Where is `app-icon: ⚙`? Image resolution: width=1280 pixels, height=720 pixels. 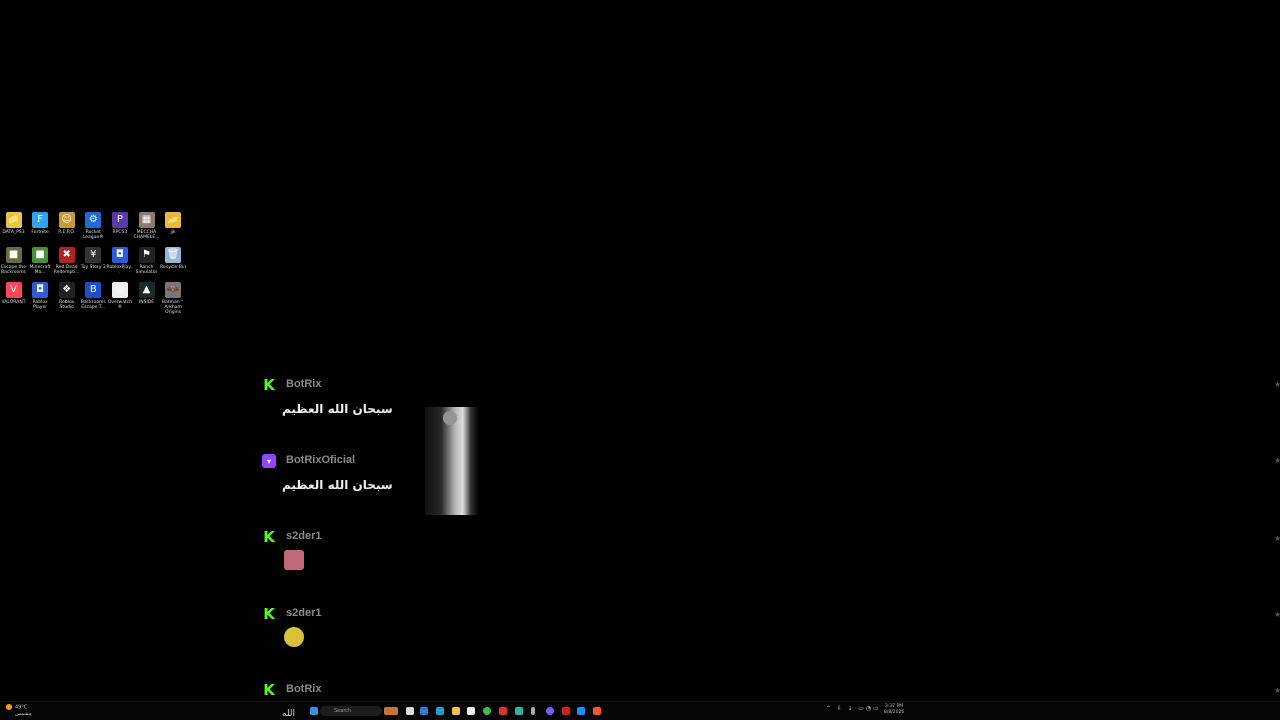
app-icon: ⚙ is located at coordinates (93, 220).